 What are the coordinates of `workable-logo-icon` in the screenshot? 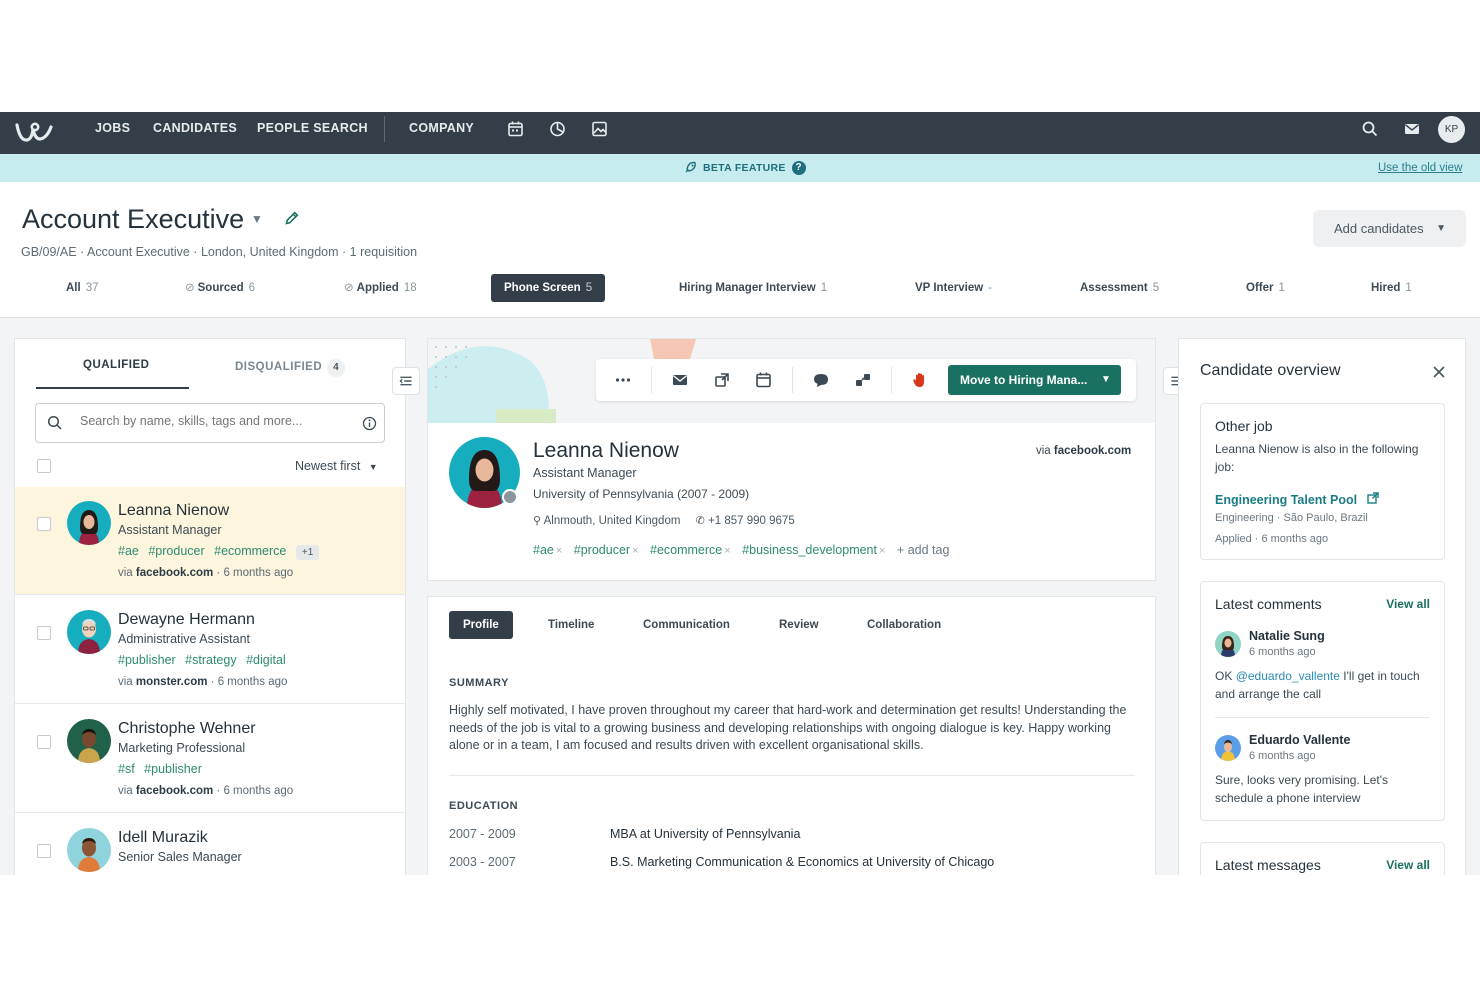 It's located at (34, 133).